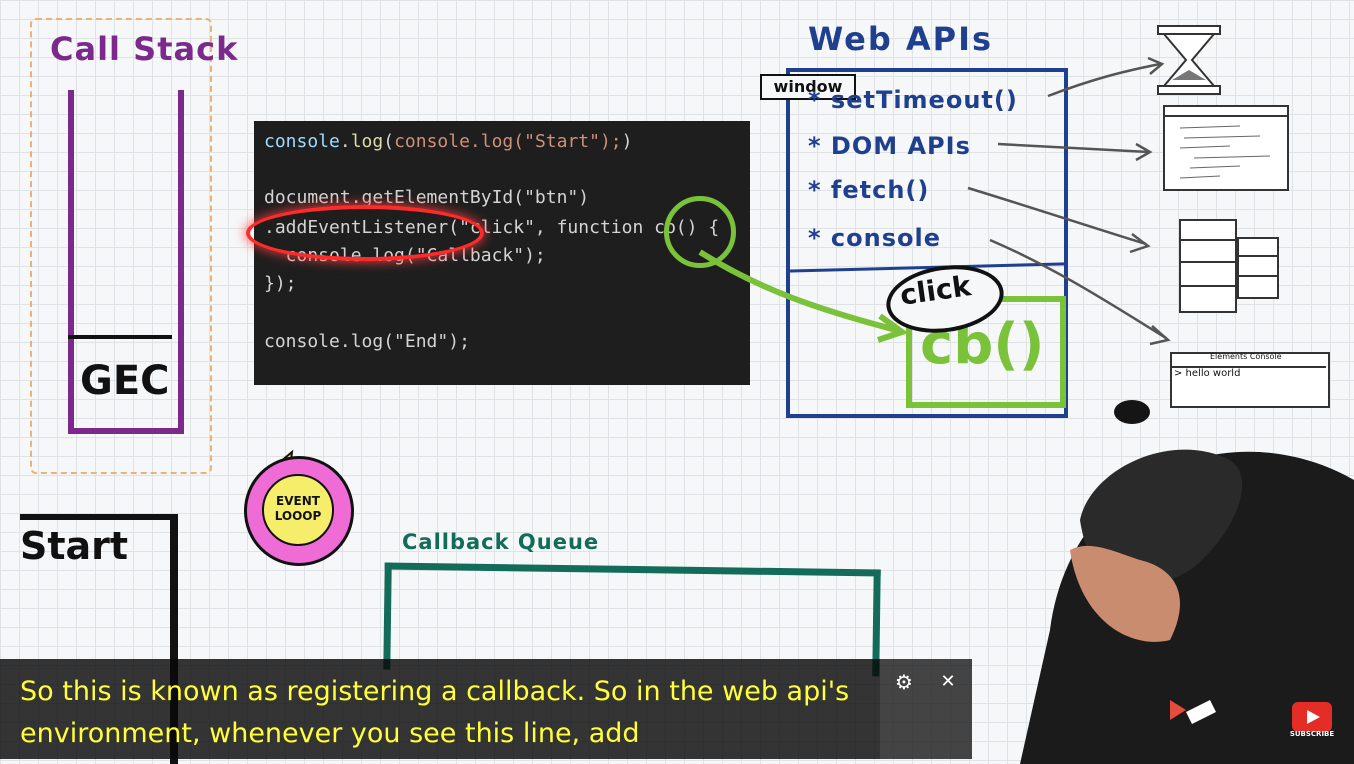  Describe the element at coordinates (1073, 148) in the screenshot. I see `dom-arrow` at that location.